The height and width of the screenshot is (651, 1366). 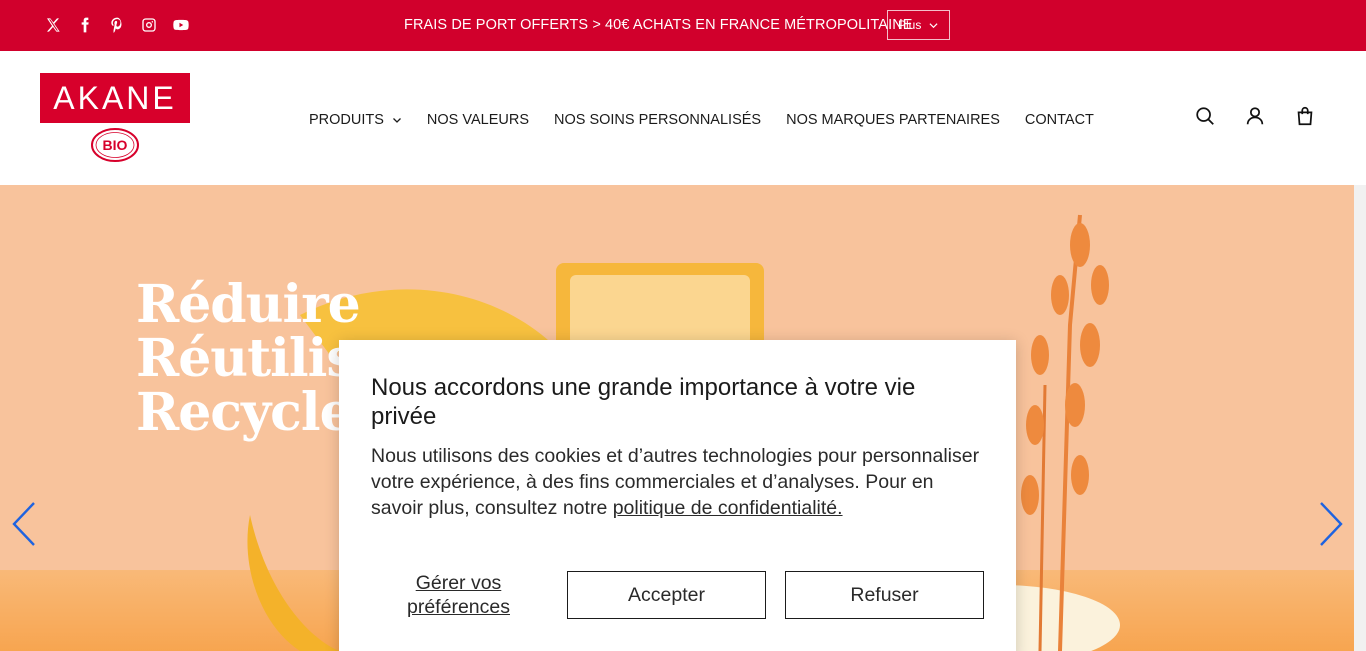 I want to click on facebook-icon, so click(x=85, y=25).